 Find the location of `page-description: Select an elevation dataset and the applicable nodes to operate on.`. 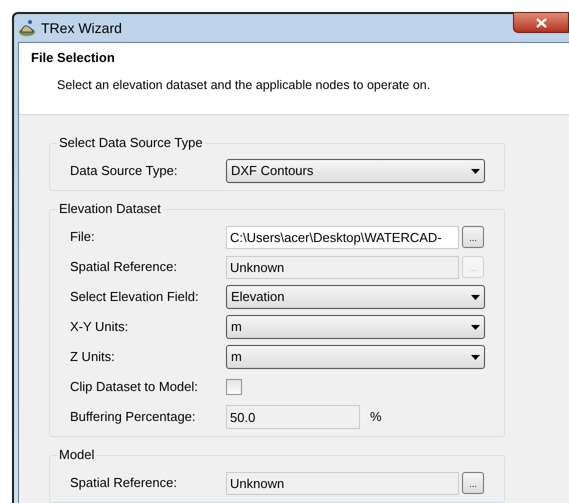

page-description: Select an elevation dataset and the applicable nodes to operate on. is located at coordinates (244, 85).